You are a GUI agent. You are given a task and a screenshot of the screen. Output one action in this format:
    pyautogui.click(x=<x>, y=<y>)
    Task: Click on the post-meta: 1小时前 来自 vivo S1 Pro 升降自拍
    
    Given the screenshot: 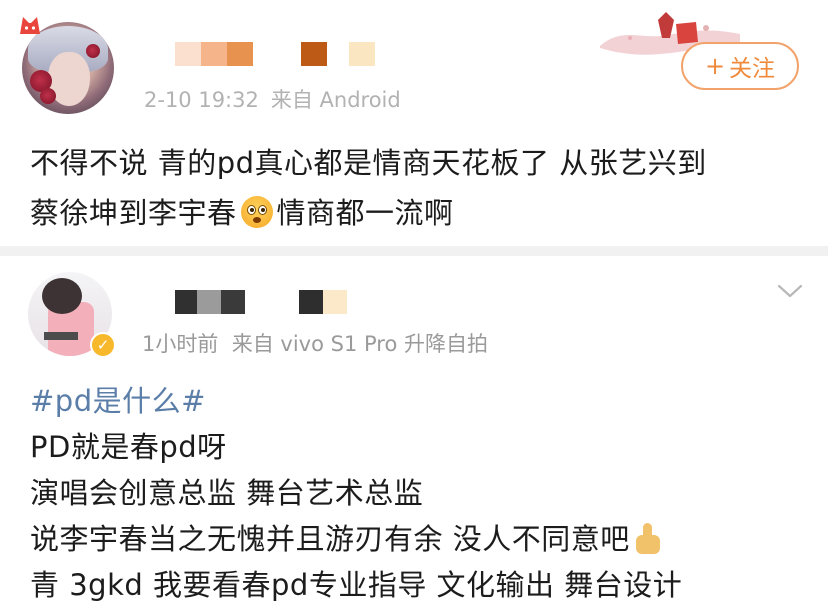 What is the action you would take?
    pyautogui.click(x=315, y=343)
    